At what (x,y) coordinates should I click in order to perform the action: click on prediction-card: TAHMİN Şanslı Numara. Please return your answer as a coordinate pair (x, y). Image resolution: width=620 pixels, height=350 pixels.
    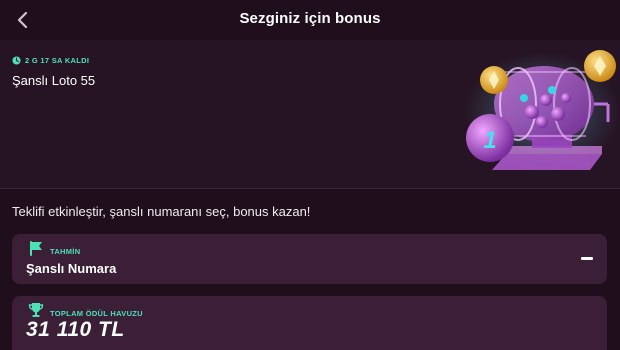
    Looking at the image, I should click on (309, 259).